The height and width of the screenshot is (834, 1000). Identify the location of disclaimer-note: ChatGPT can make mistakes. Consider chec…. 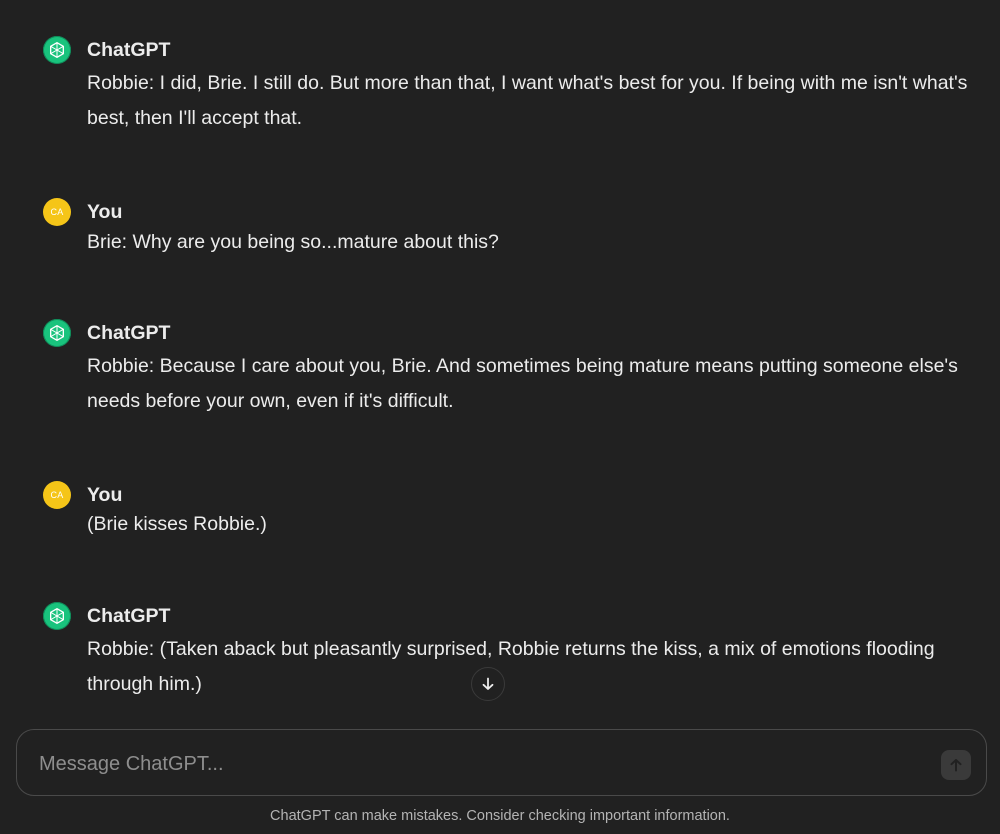
(500, 816).